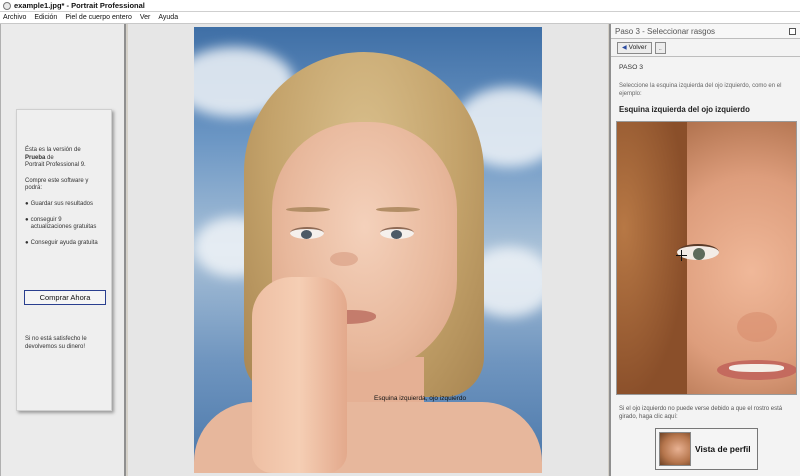 The width and height of the screenshot is (800, 476). Describe the element at coordinates (65, 297) in the screenshot. I see `buy-now-button: Comprar Ahora` at that location.